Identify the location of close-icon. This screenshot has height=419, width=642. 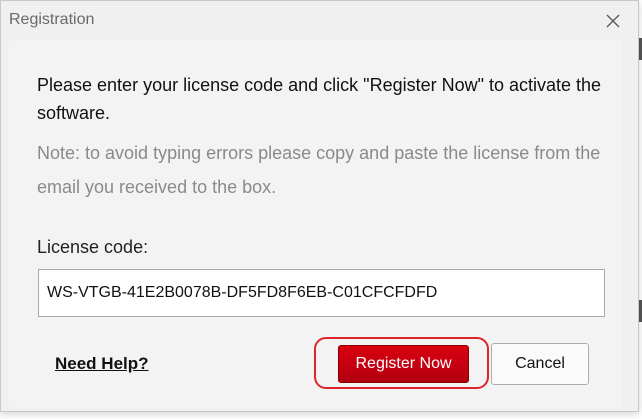
(613, 21).